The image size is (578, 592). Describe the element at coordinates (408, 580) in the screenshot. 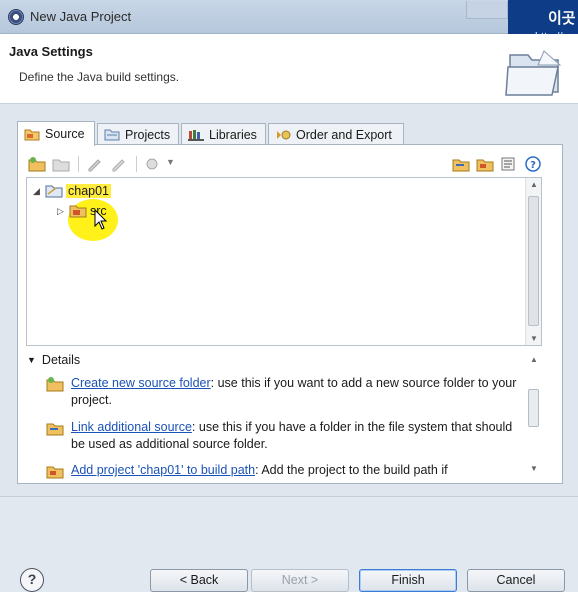

I see `finish-button: Finish` at that location.